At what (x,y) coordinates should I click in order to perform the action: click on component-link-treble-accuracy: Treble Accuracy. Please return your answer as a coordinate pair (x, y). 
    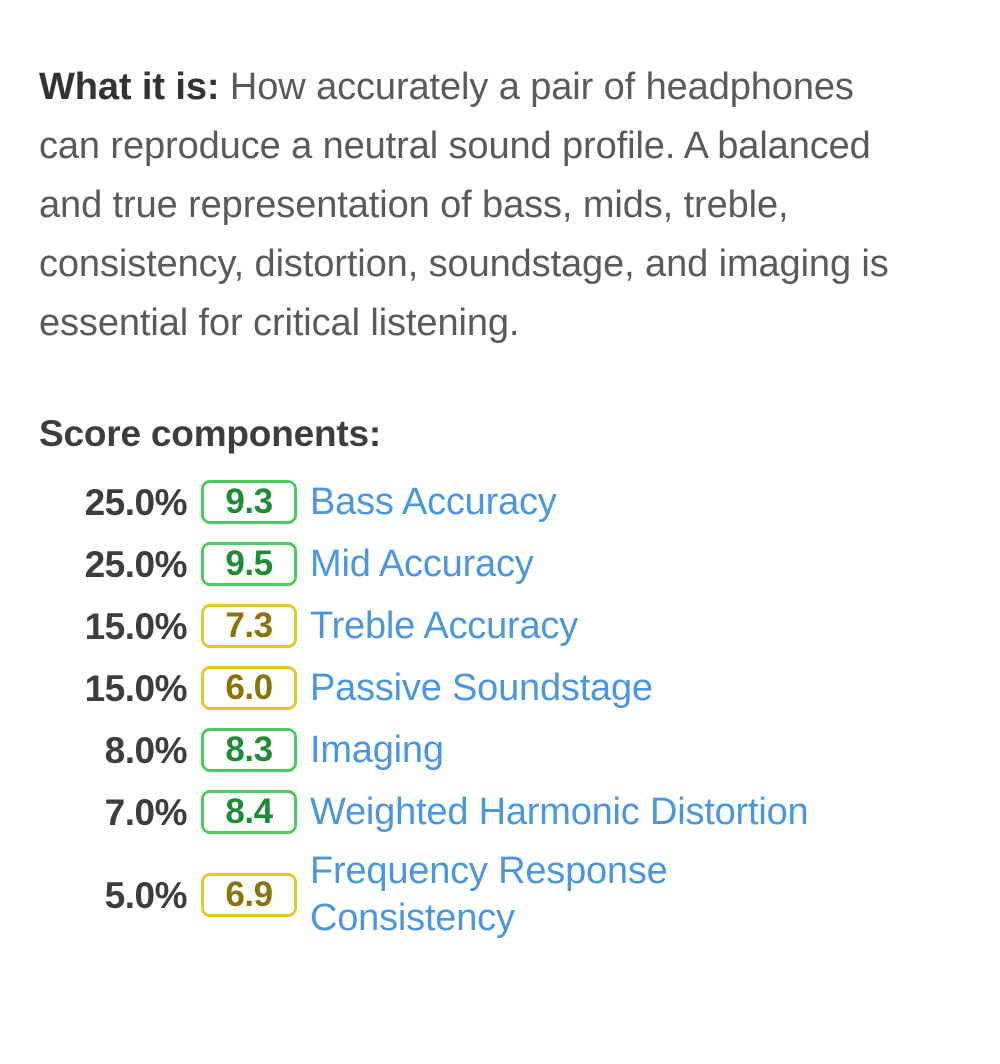
    Looking at the image, I should click on (444, 626).